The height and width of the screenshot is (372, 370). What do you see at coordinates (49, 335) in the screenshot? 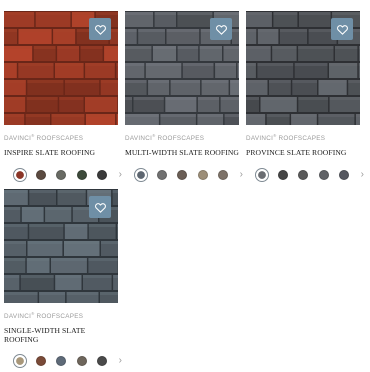
I see `product-name: SINGLE-WIDTH SLATE ROOFING` at bounding box center [49, 335].